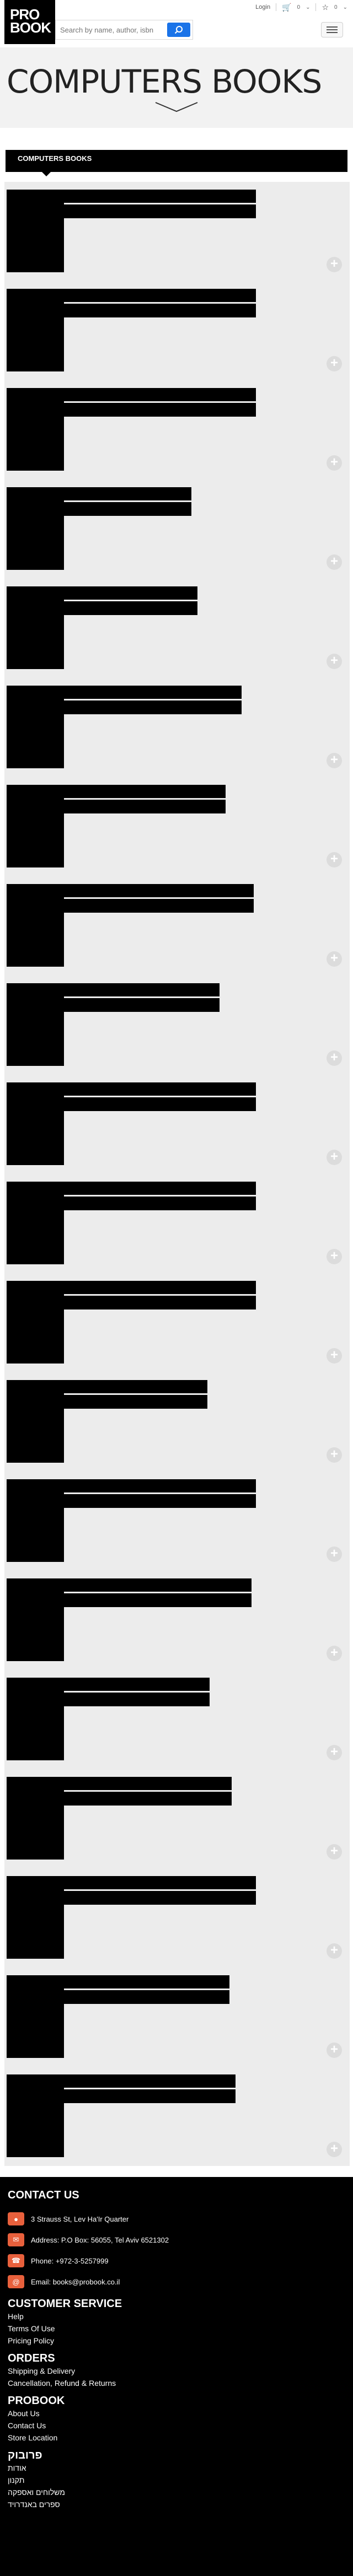 The width and height of the screenshot is (353, 2576). What do you see at coordinates (180, 2261) in the screenshot?
I see `contact-row: ☎ Phone: +972-3-5257999` at bounding box center [180, 2261].